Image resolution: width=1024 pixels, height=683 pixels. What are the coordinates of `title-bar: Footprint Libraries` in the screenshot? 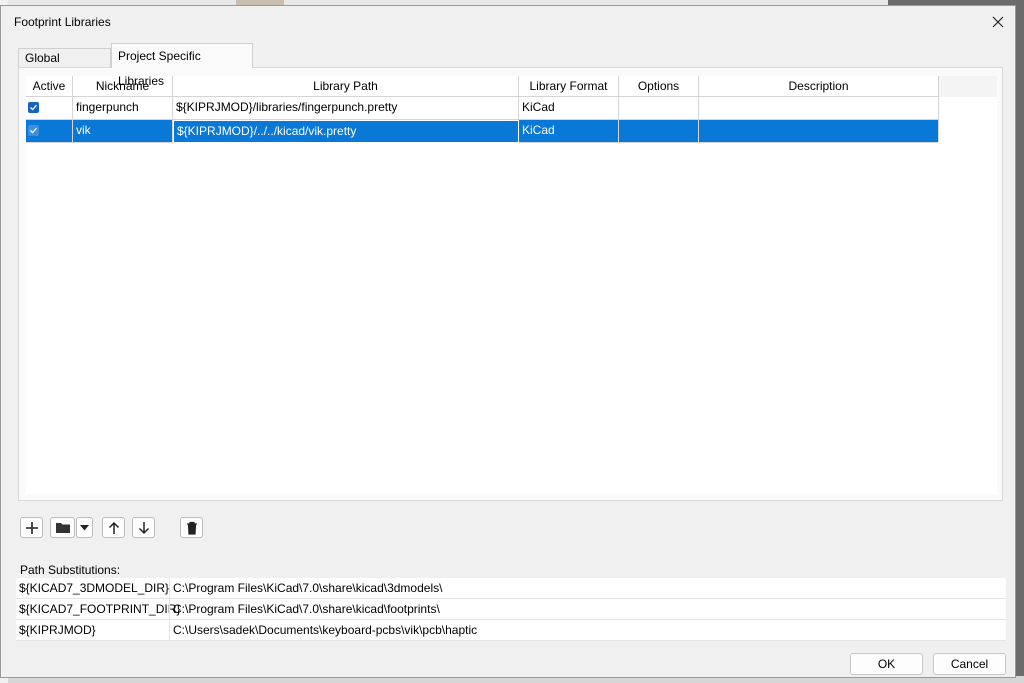 It's located at (508, 21).